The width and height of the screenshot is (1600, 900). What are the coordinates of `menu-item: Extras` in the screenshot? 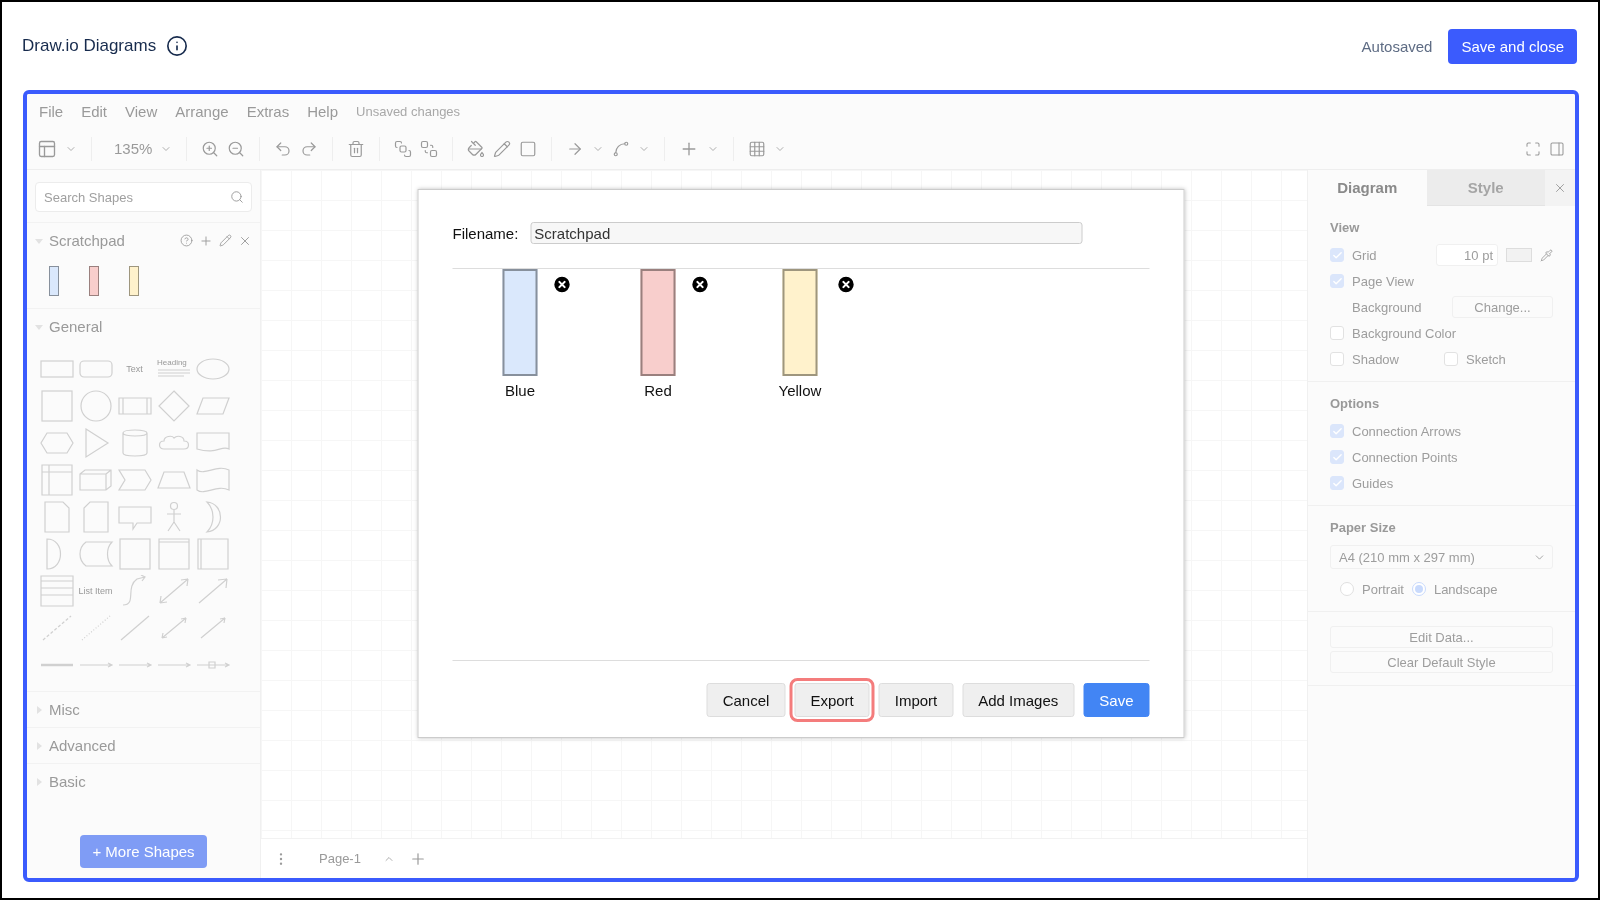 It's located at (268, 111).